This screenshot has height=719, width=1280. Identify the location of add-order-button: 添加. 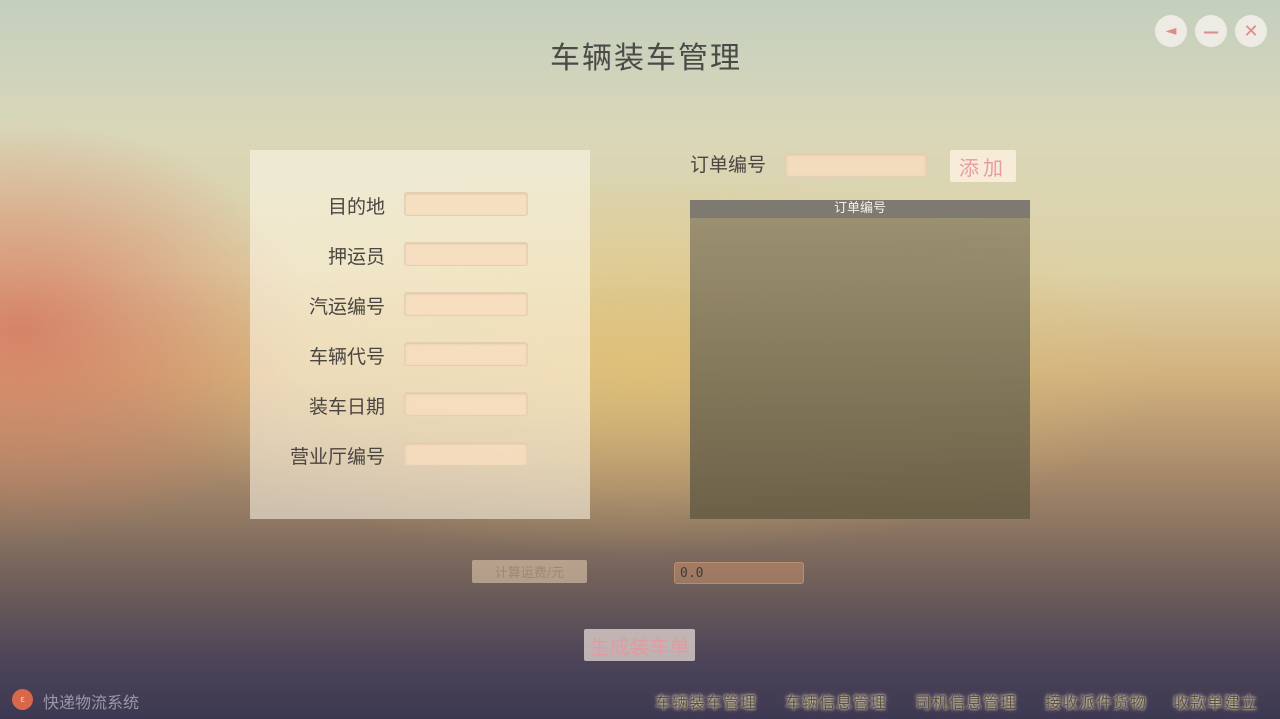
(983, 166).